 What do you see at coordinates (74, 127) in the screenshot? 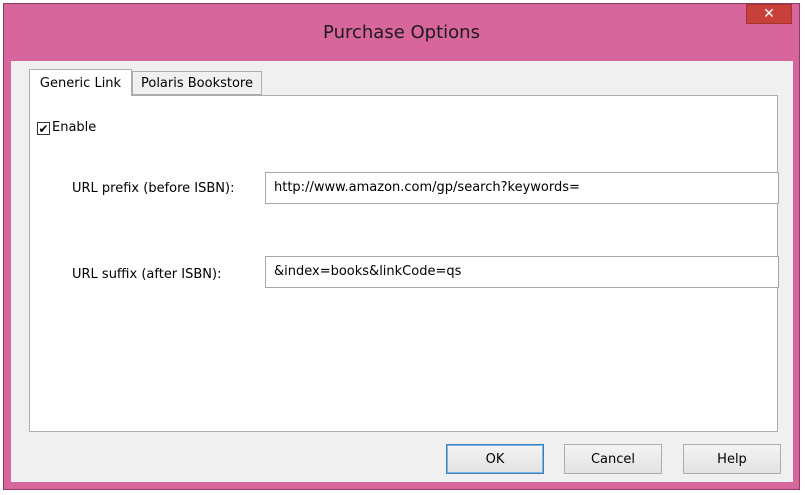
I see `enable-label: Enable` at bounding box center [74, 127].